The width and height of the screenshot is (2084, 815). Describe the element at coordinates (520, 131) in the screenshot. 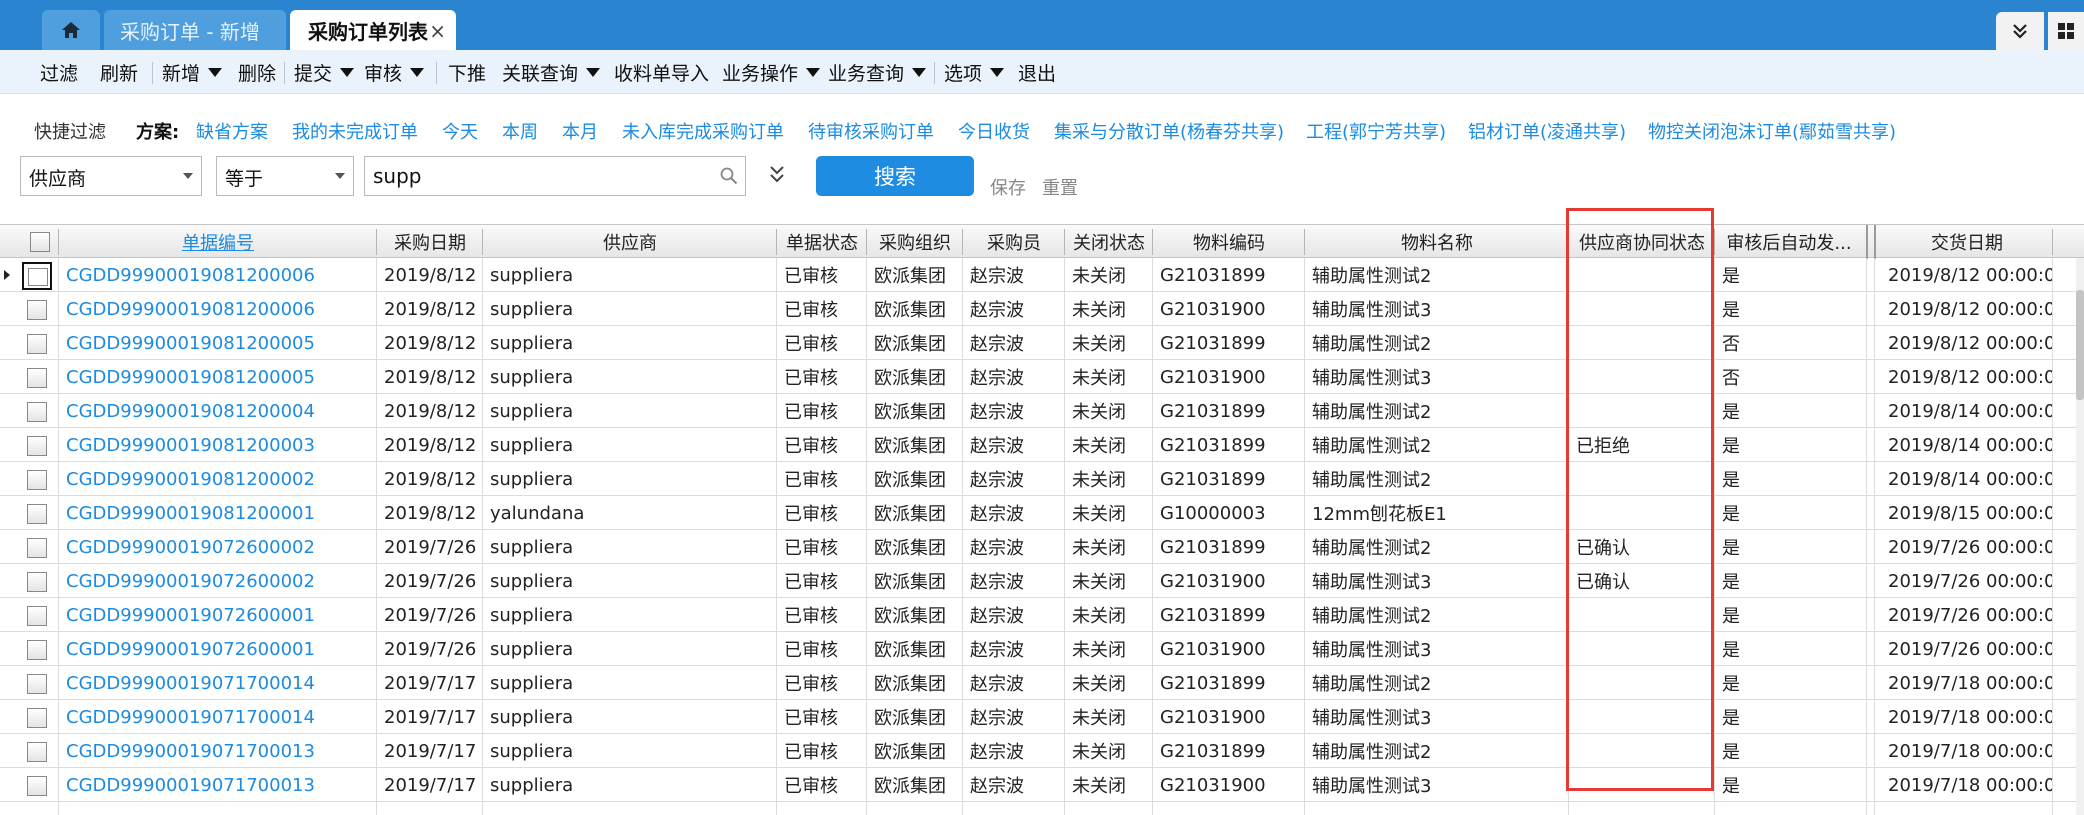

I see `scheme-link: 本周` at that location.